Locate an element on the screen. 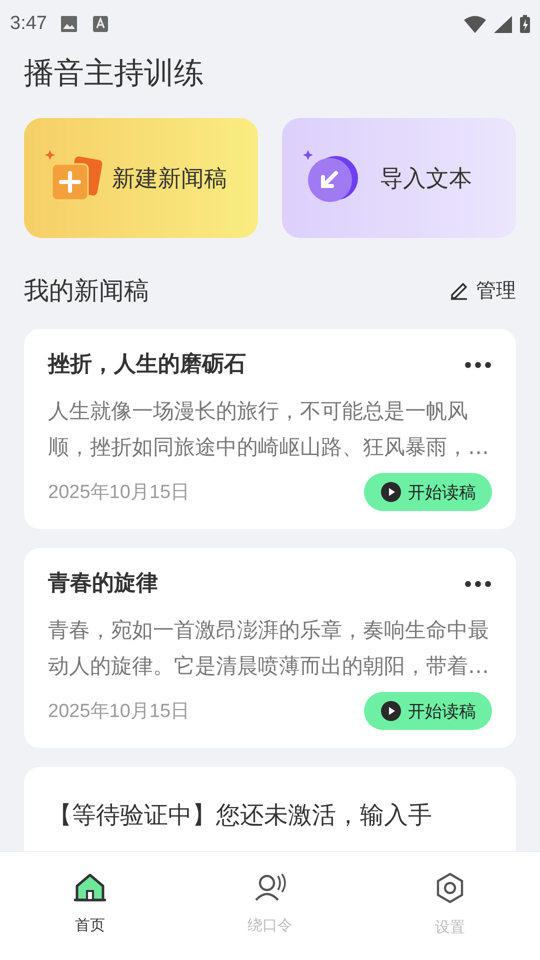 The height and width of the screenshot is (960, 540). home-icon is located at coordinates (90, 887).